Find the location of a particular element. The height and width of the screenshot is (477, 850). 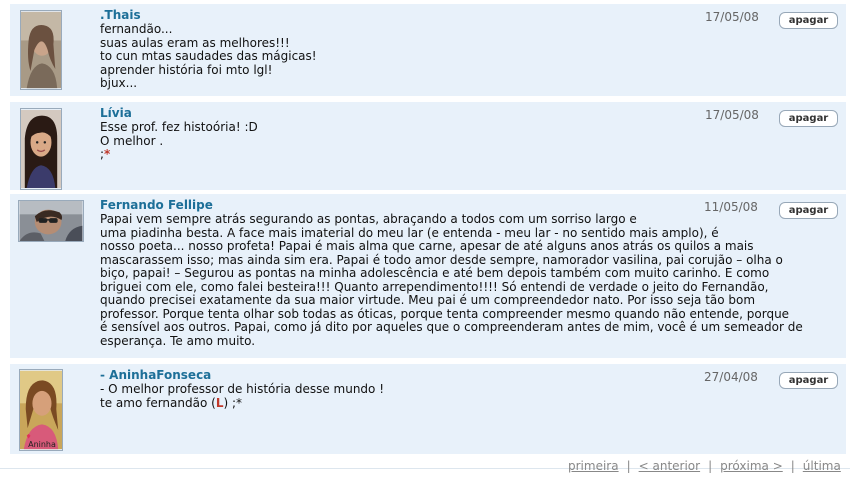

scrap-message-line: te amo fernandão (L) ;* is located at coordinates (242, 403).